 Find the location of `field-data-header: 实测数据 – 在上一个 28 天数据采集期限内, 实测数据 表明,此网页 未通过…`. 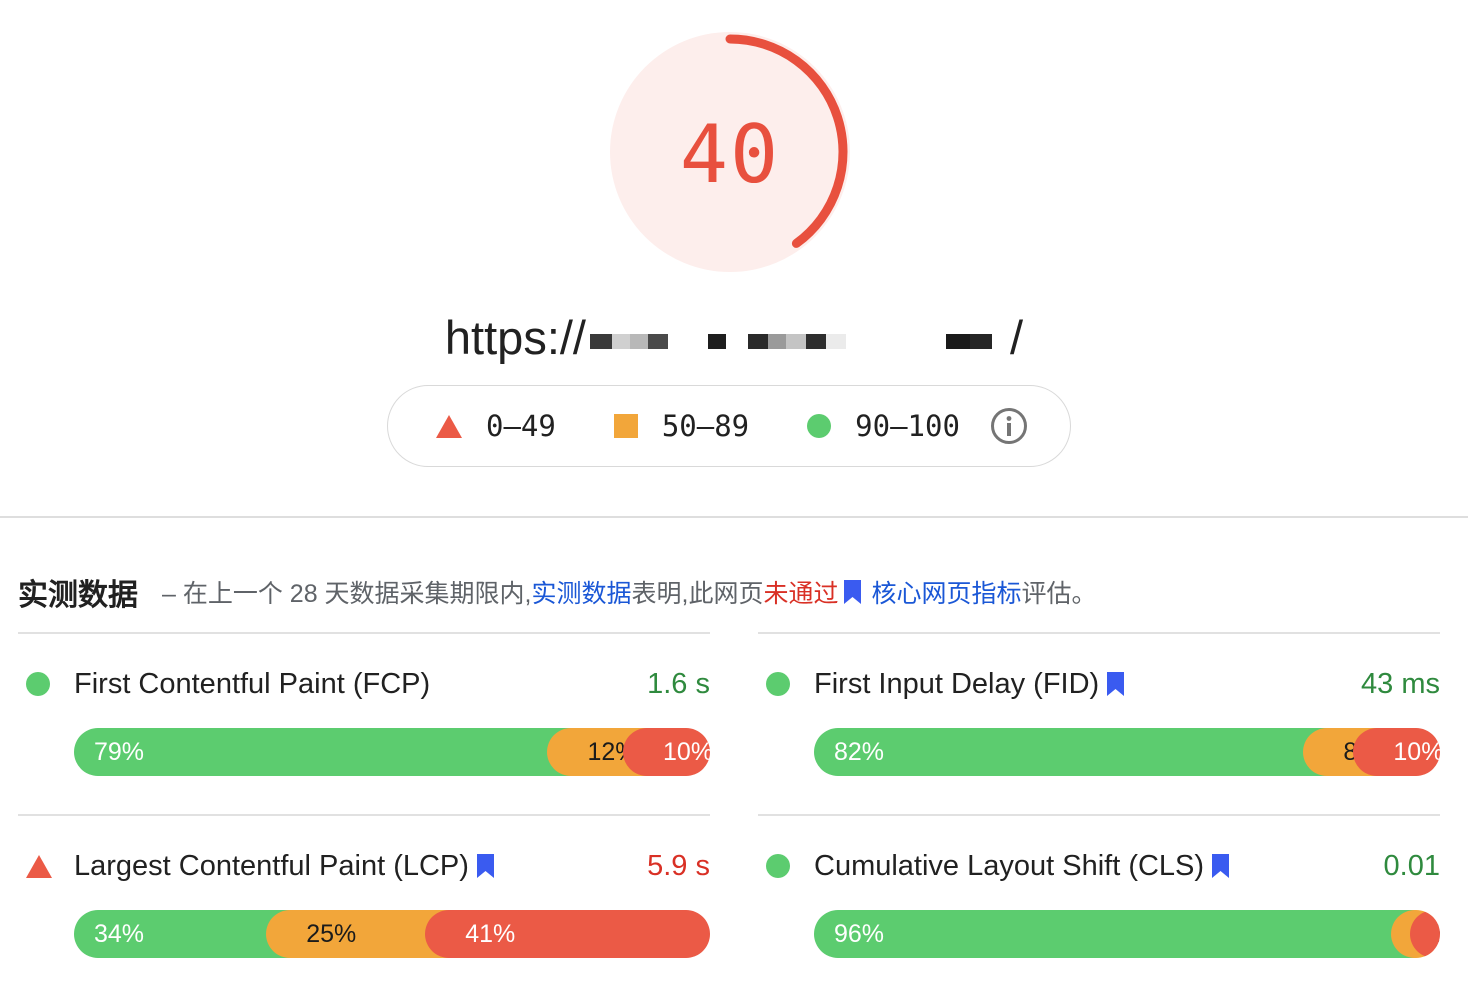

field-data-header: 实测数据 – 在上一个 28 天数据采集期限内, 实测数据 表明,此网页 未通过… is located at coordinates (738, 592).